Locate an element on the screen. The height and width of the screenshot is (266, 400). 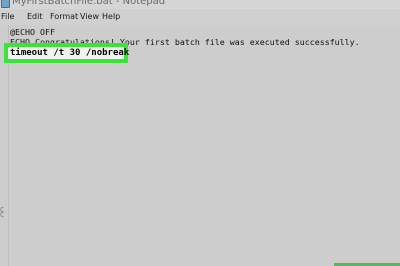
window-title: MyFirstBatchFile.bat - Notepad is located at coordinates (89, 3).